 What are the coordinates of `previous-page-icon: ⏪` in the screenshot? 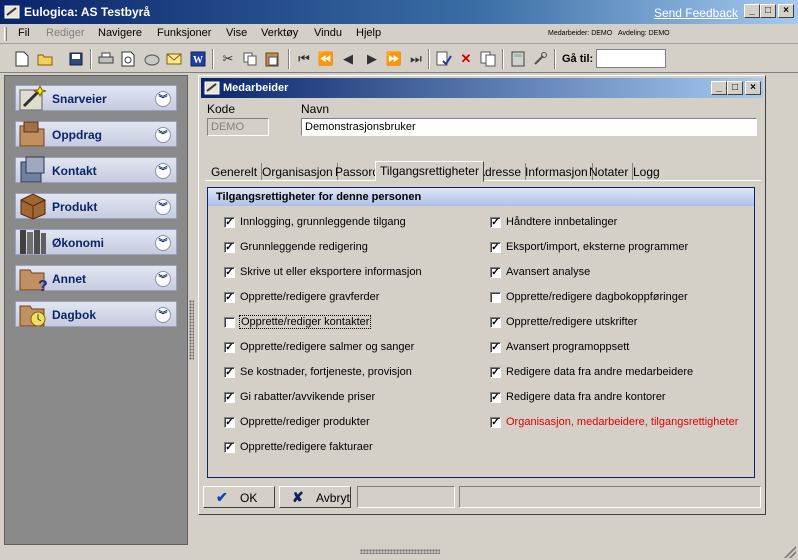 It's located at (326, 59).